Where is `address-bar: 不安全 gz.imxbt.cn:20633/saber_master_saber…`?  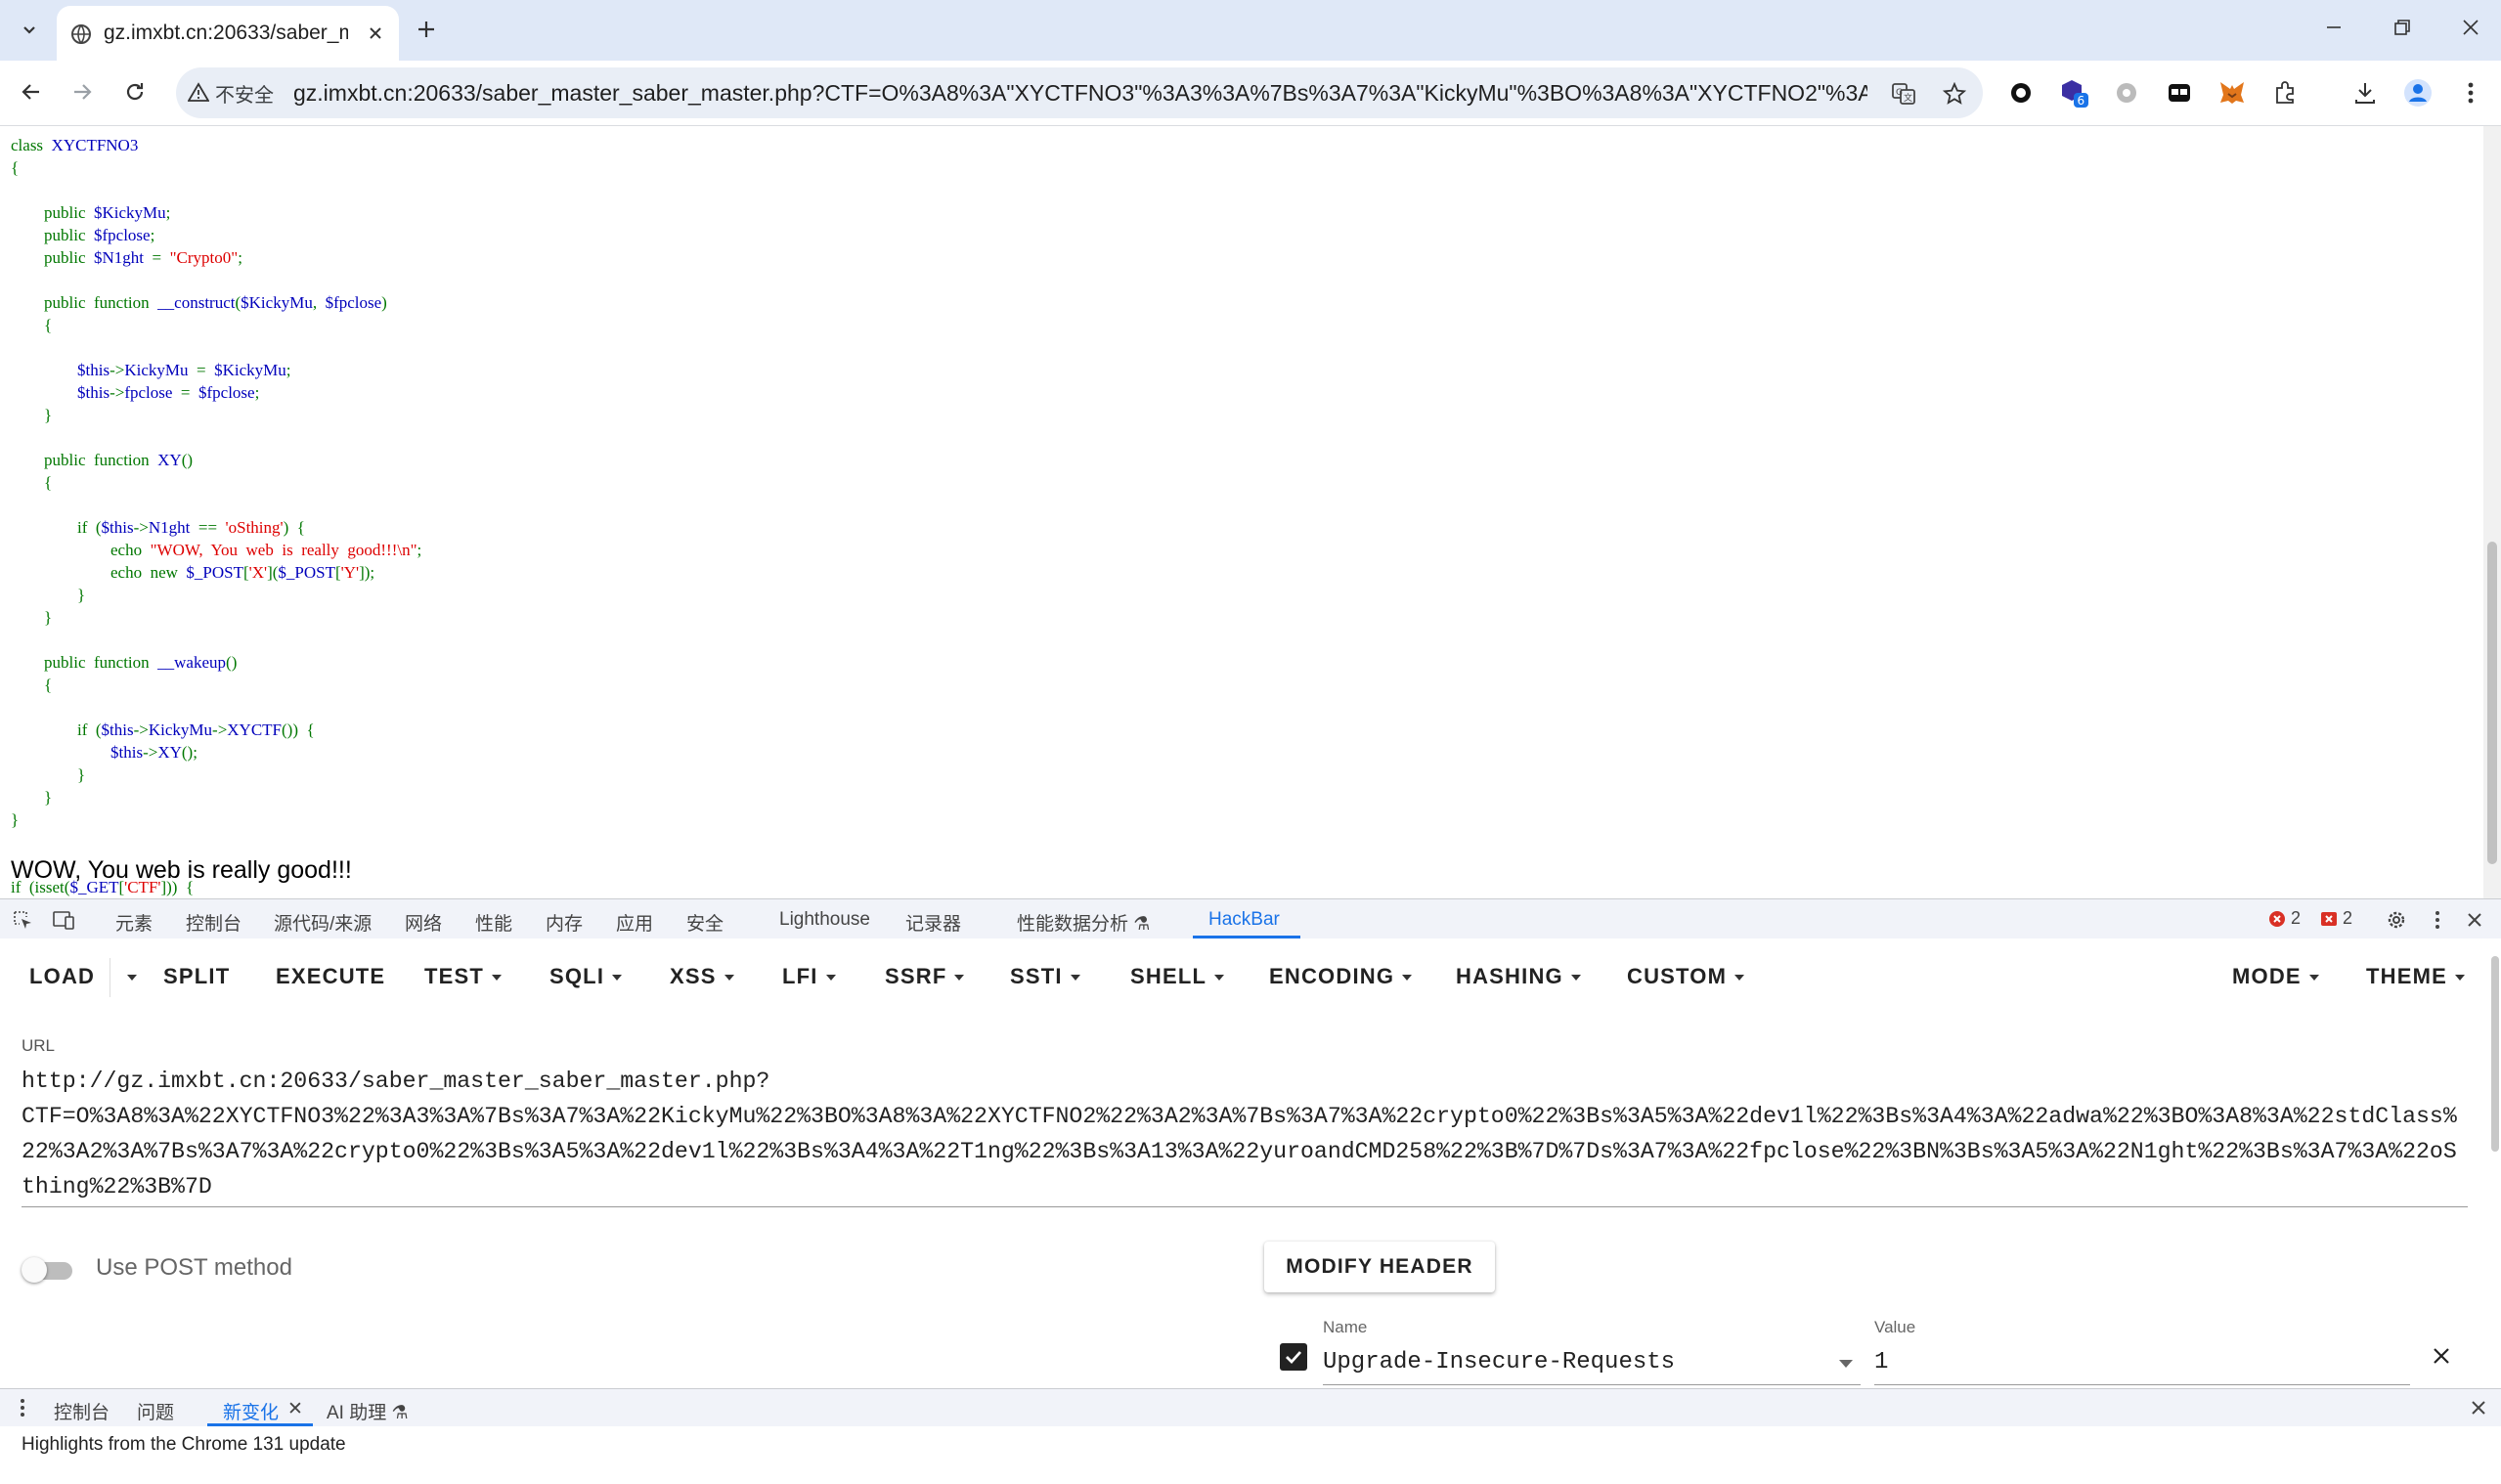
address-bar: 不安全 gz.imxbt.cn:20633/saber_master_saber… is located at coordinates (1079, 92).